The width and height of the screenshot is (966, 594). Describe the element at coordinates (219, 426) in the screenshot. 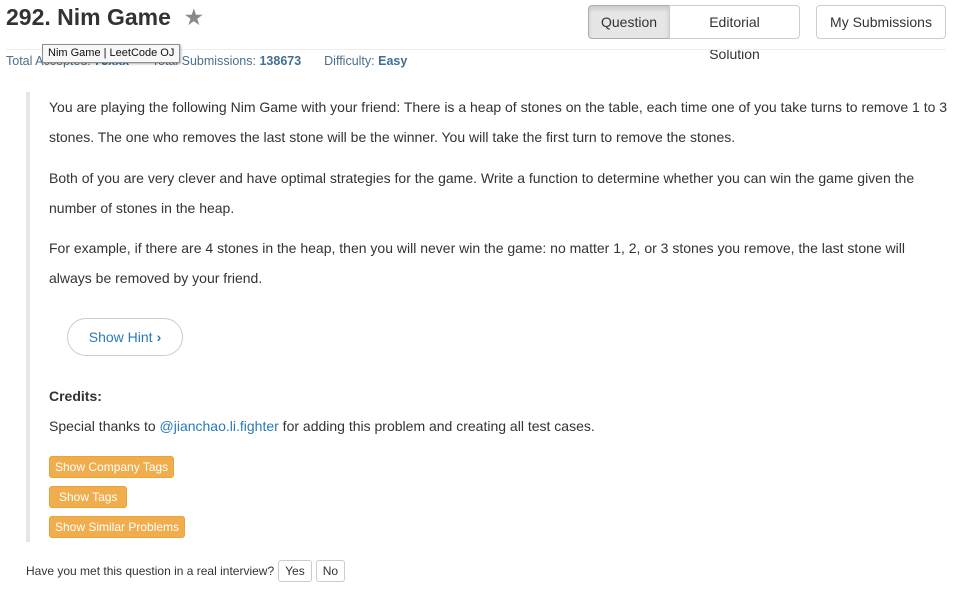

I see `credits-author-link: @jianchao.li.fighter` at that location.